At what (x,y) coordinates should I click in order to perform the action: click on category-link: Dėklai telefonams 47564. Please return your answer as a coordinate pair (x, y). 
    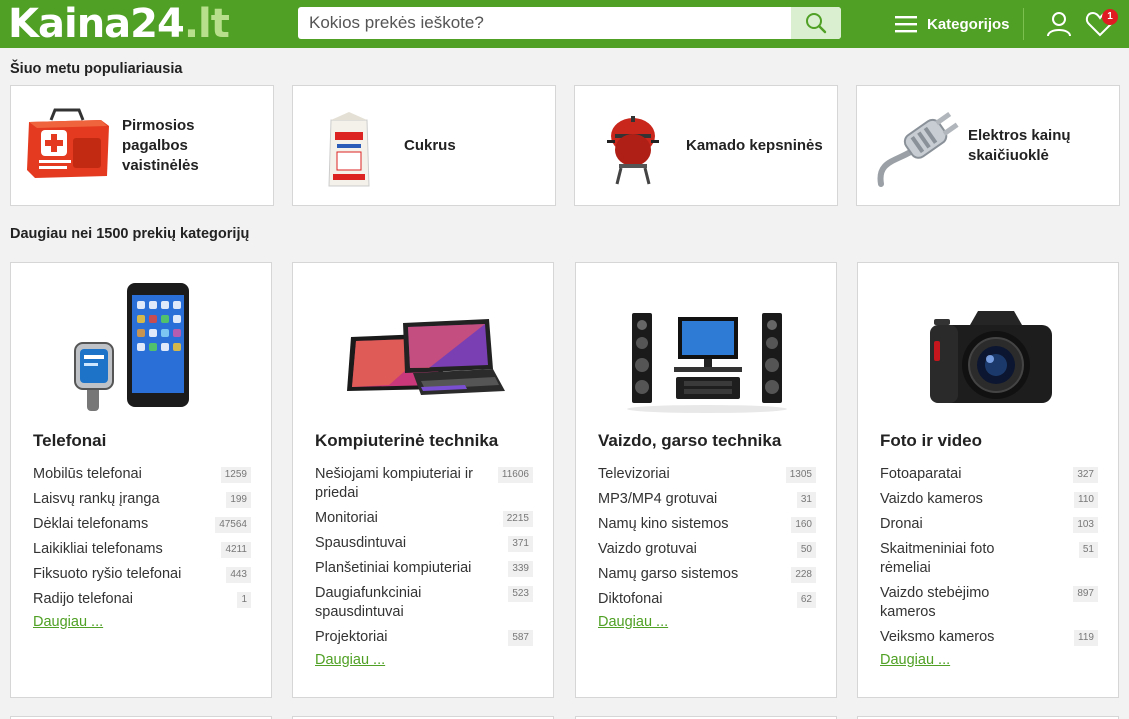
    Looking at the image, I should click on (142, 524).